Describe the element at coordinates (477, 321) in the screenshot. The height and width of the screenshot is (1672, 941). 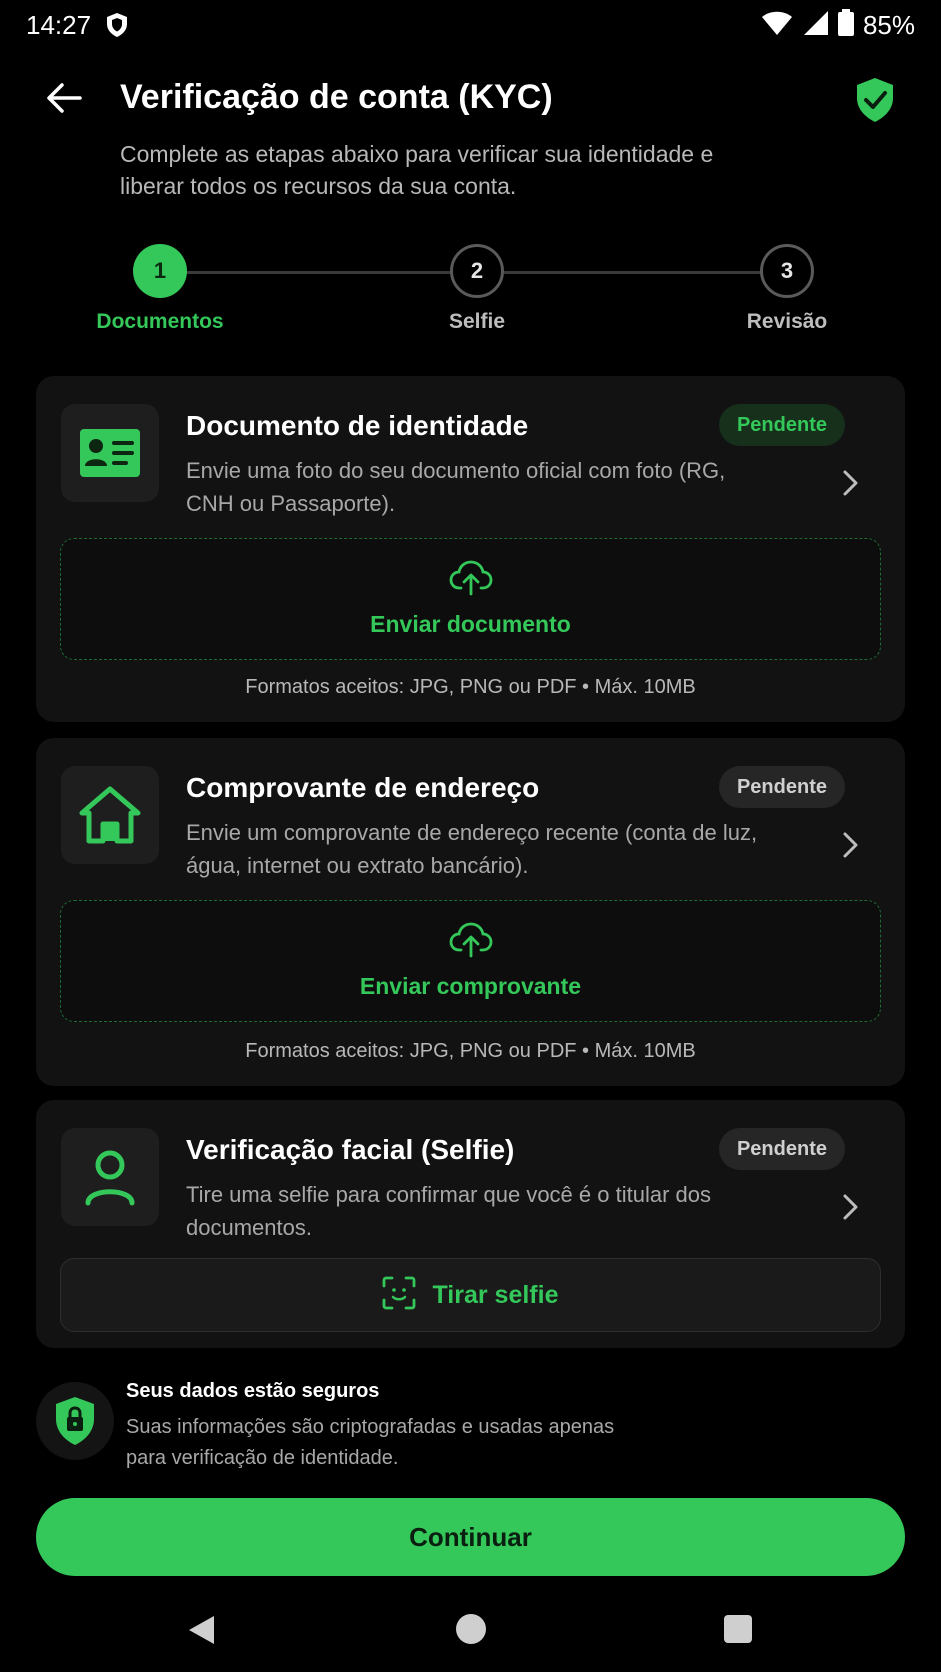
I see `step-label: Selfie` at that location.